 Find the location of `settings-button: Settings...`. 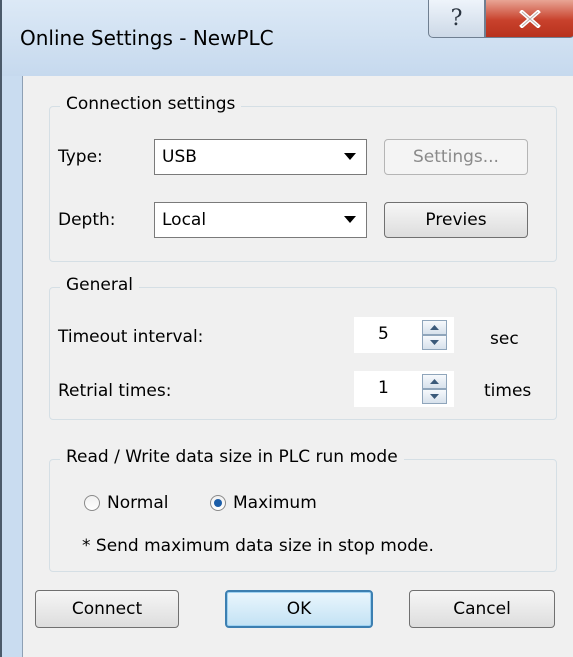

settings-button: Settings... is located at coordinates (456, 157).